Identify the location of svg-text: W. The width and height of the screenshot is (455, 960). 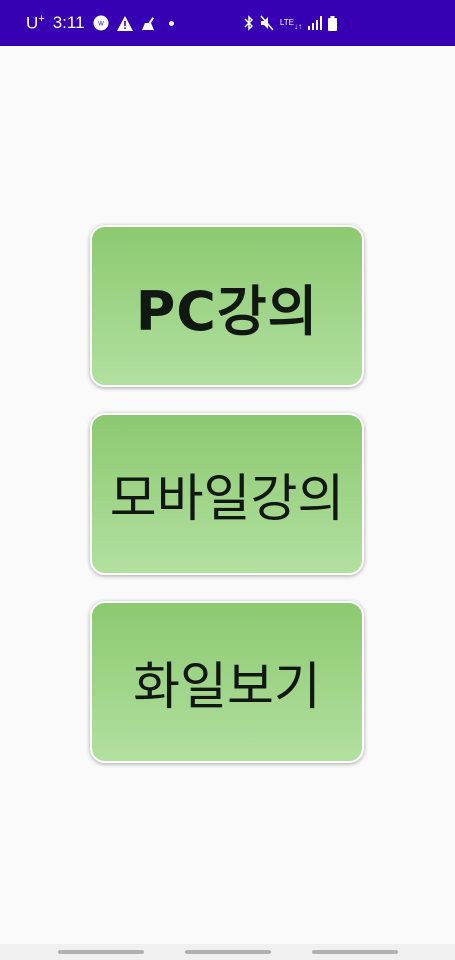
(101, 24).